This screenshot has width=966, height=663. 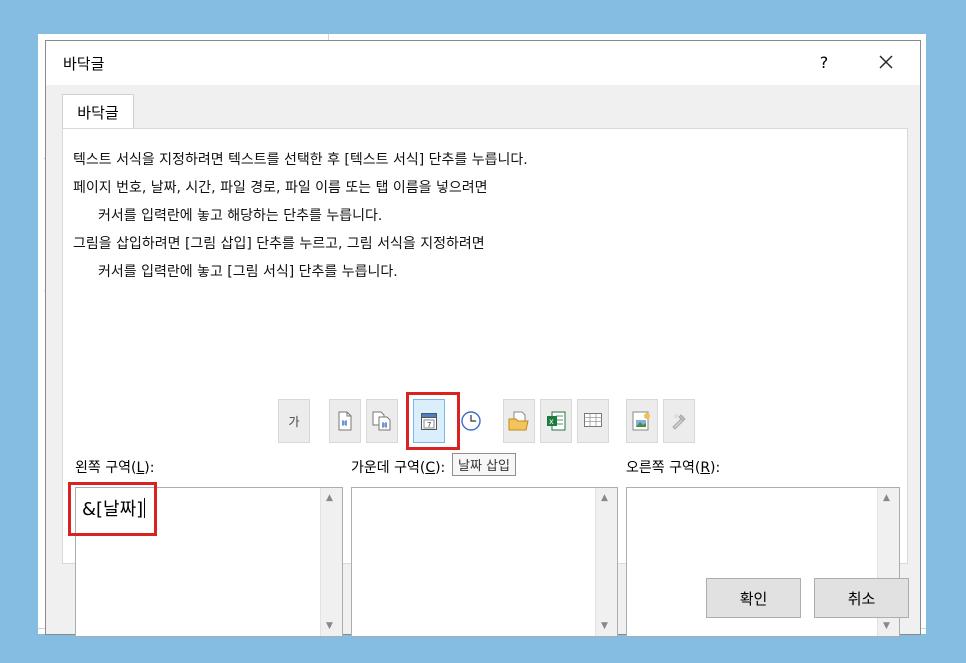 What do you see at coordinates (115, 468) in the screenshot?
I see `left-section-label: 왼쪽 구역(L):` at bounding box center [115, 468].